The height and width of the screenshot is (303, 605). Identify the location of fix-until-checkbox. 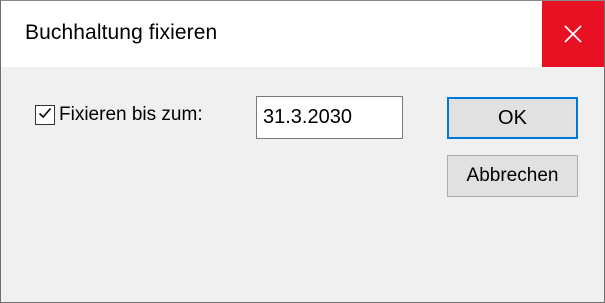
(45, 115).